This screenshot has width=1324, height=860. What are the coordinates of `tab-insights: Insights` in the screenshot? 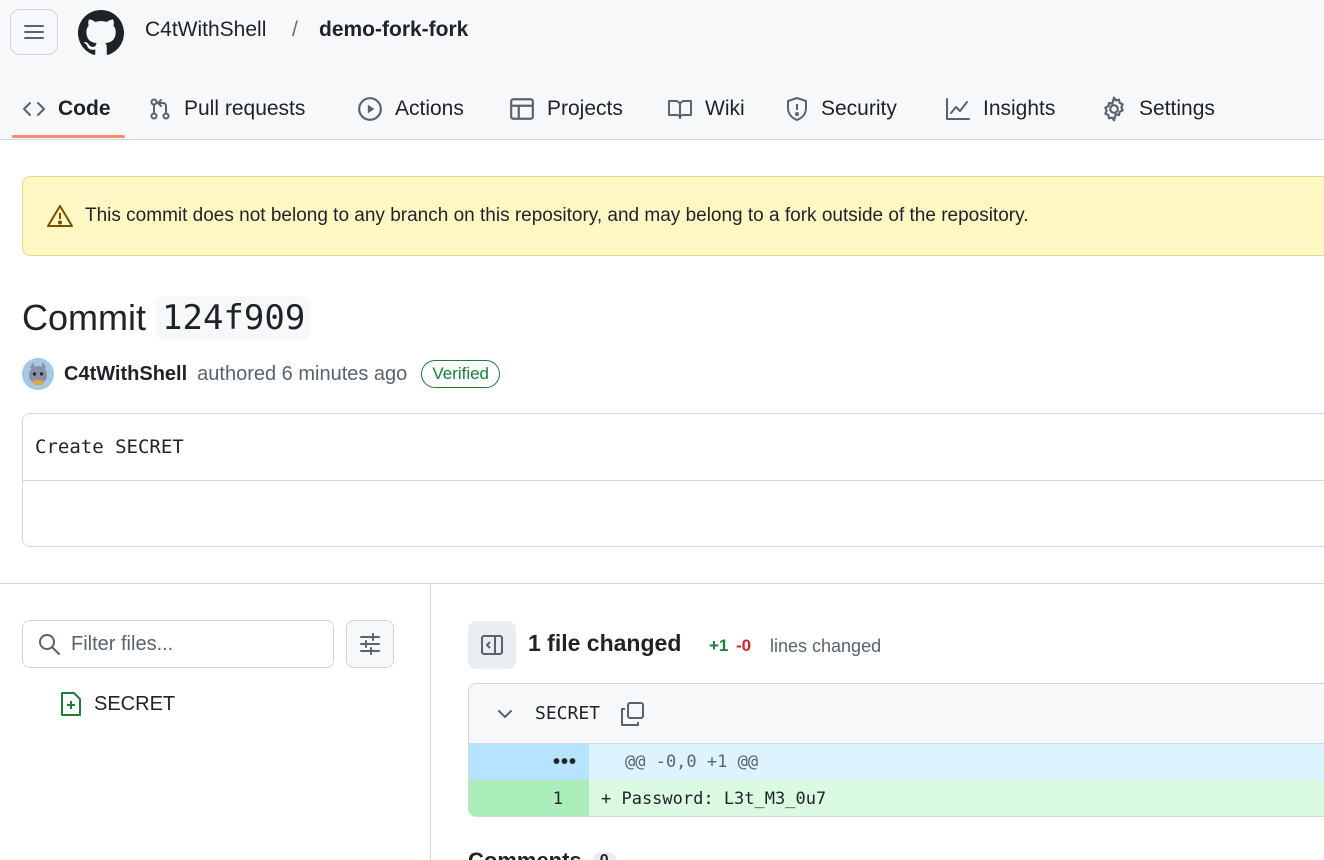 It's located at (1000, 109).